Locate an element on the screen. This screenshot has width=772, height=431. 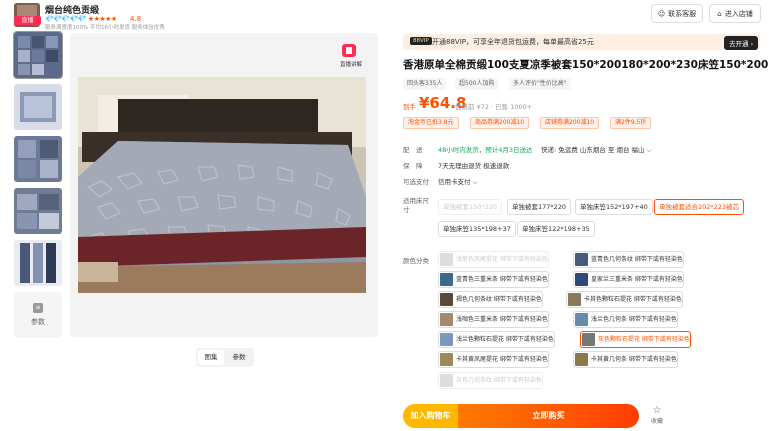
contact-service-label: 联系客服 is located at coordinates (682, 13).